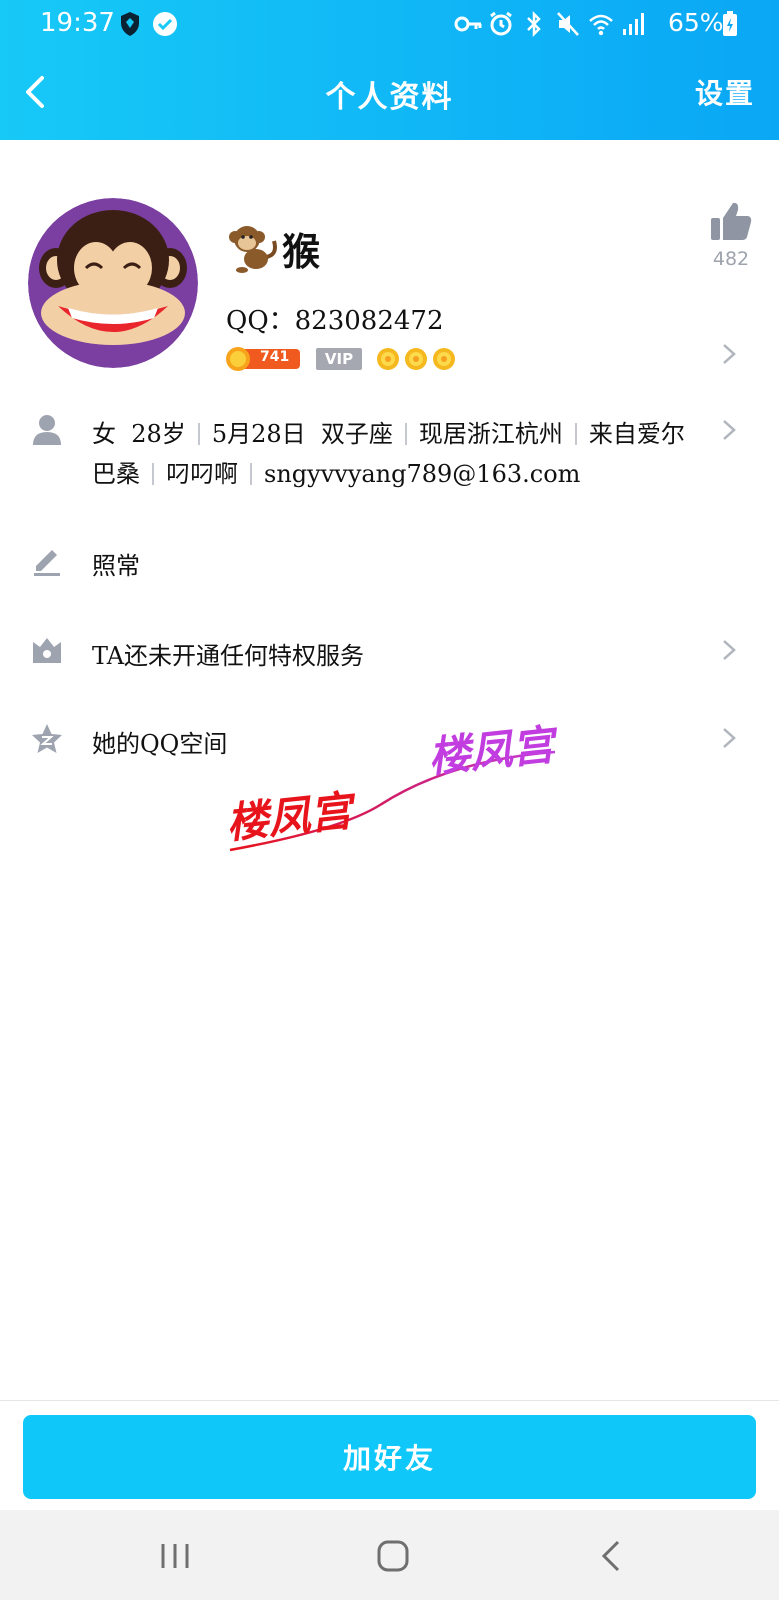 The image size is (779, 1600). I want to click on pencil-icon, so click(47, 563).